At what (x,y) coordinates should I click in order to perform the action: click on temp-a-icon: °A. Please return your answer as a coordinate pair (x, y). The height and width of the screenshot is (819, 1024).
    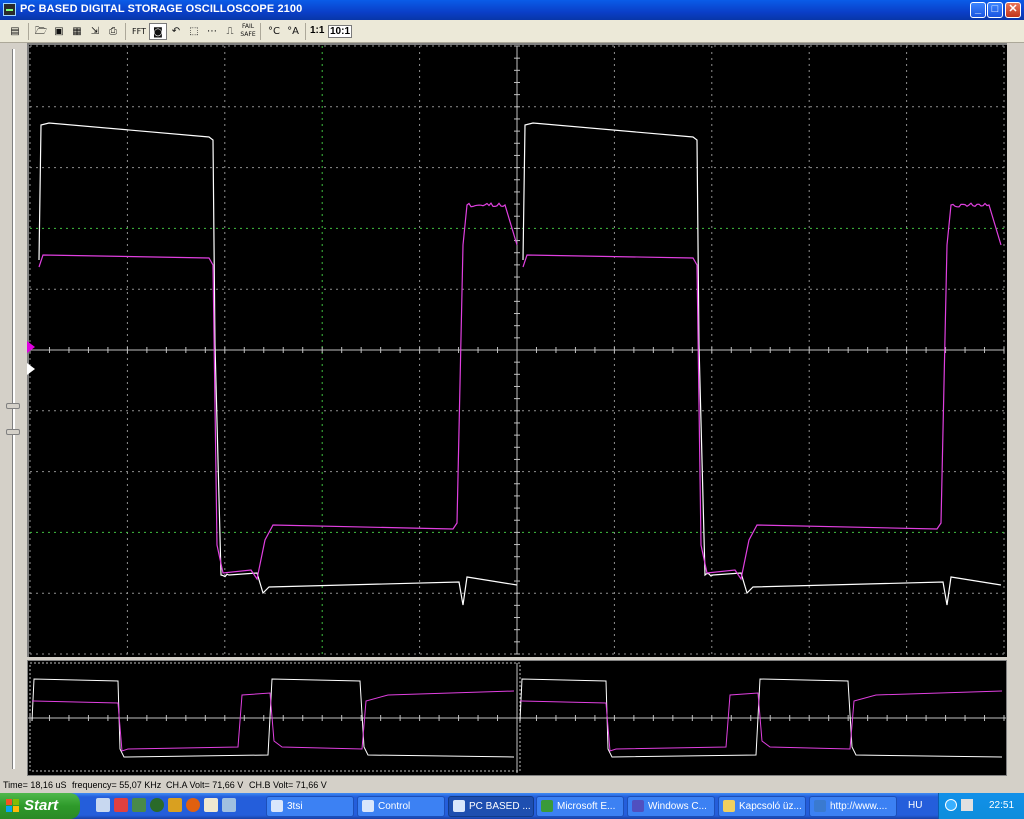
    Looking at the image, I should click on (293, 31).